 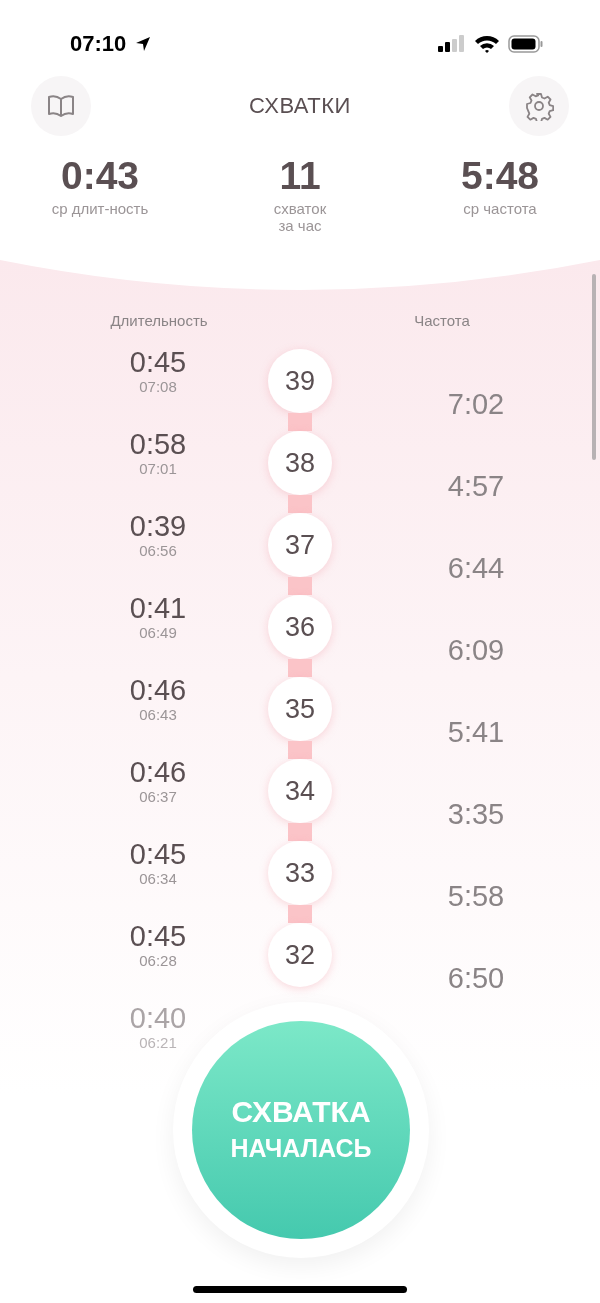 What do you see at coordinates (476, 815) in the screenshot?
I see `frequency-value: 3:35` at bounding box center [476, 815].